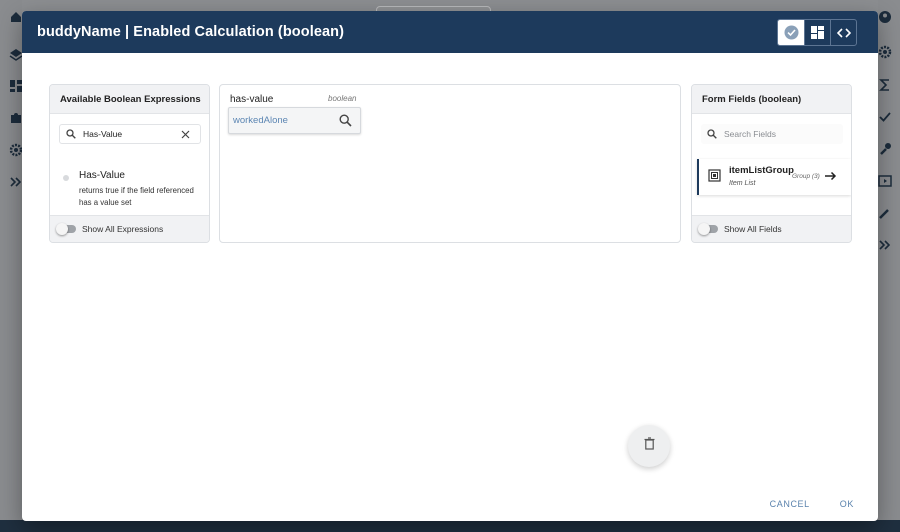 The height and width of the screenshot is (532, 900). What do you see at coordinates (714, 175) in the screenshot?
I see `group-icon` at bounding box center [714, 175].